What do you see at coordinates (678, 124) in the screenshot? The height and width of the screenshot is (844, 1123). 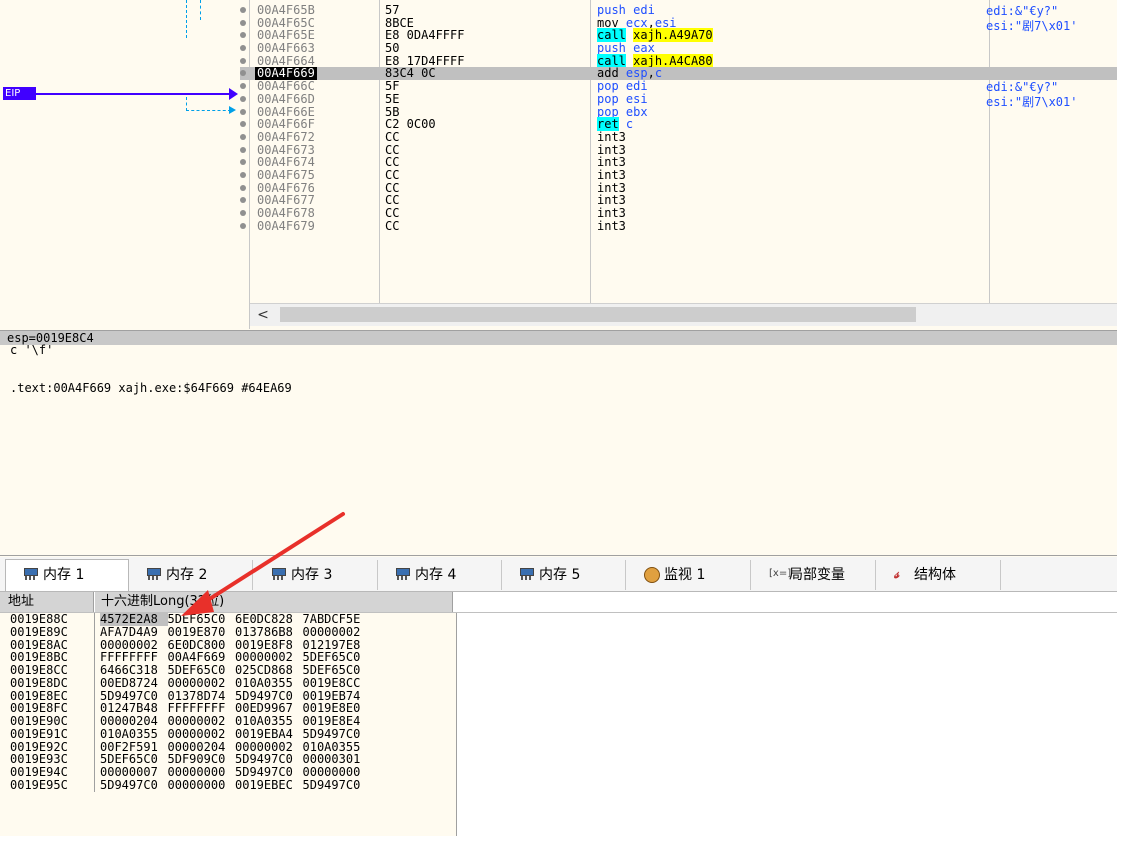 I see `instruction-row: 00A4F66F C2 0C00 ret c` at bounding box center [678, 124].